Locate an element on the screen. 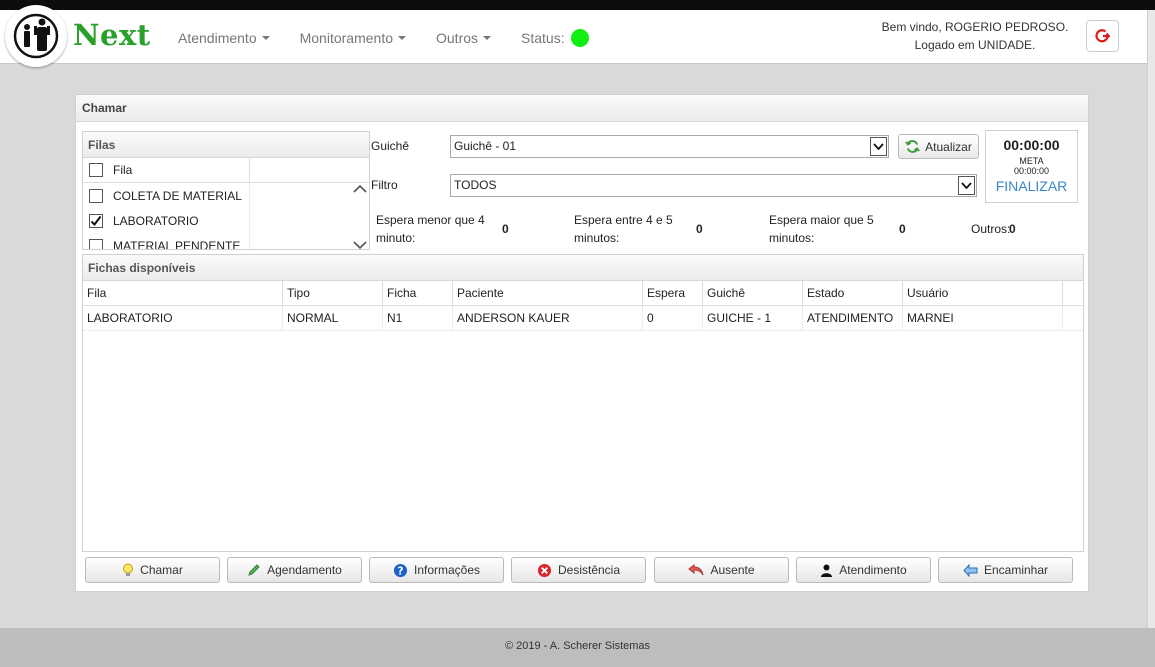  logo is located at coordinates (36, 36).